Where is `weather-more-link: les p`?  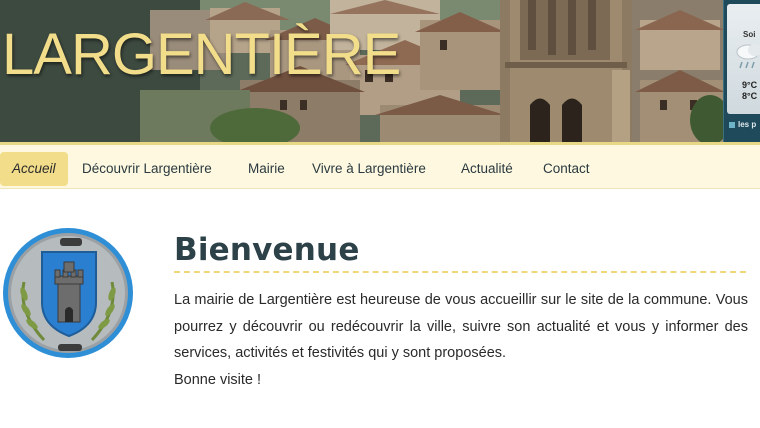 weather-more-link: les p is located at coordinates (742, 124).